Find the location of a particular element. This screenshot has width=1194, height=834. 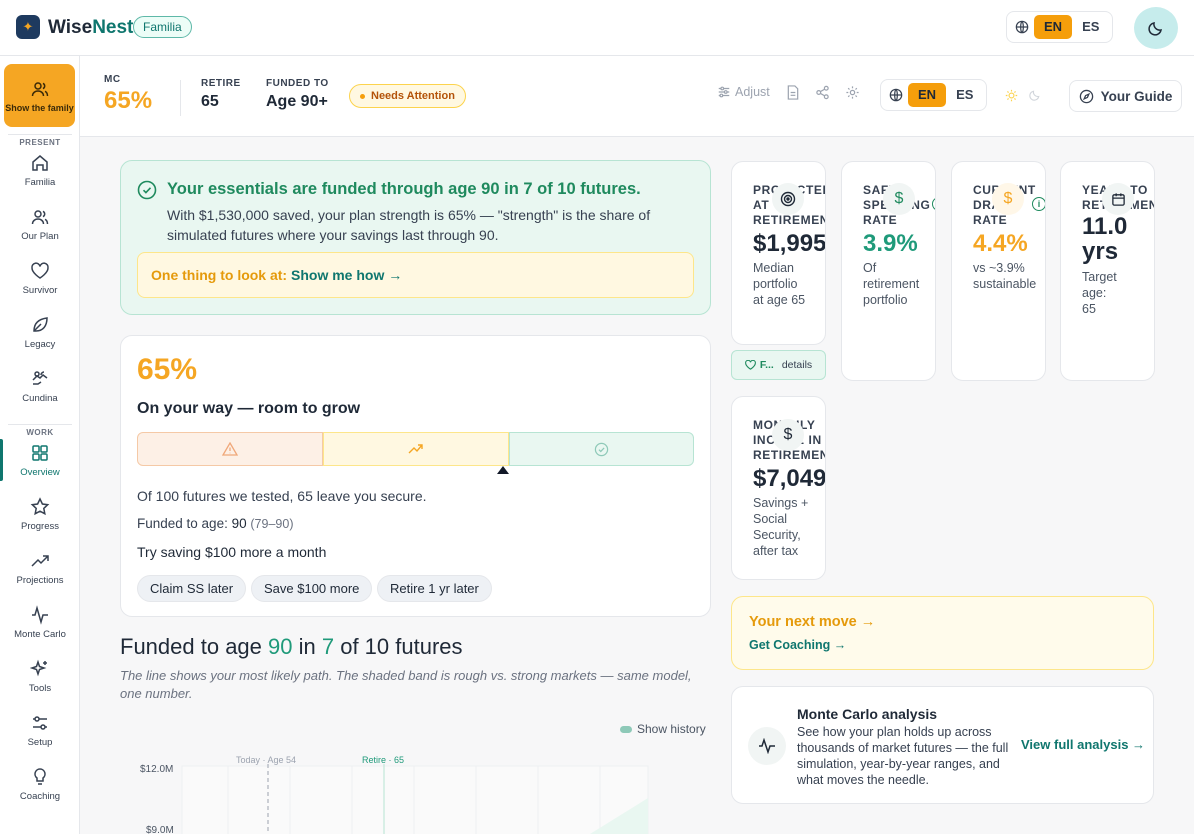

sidebar-item-label: Tools is located at coordinates (40, 688).